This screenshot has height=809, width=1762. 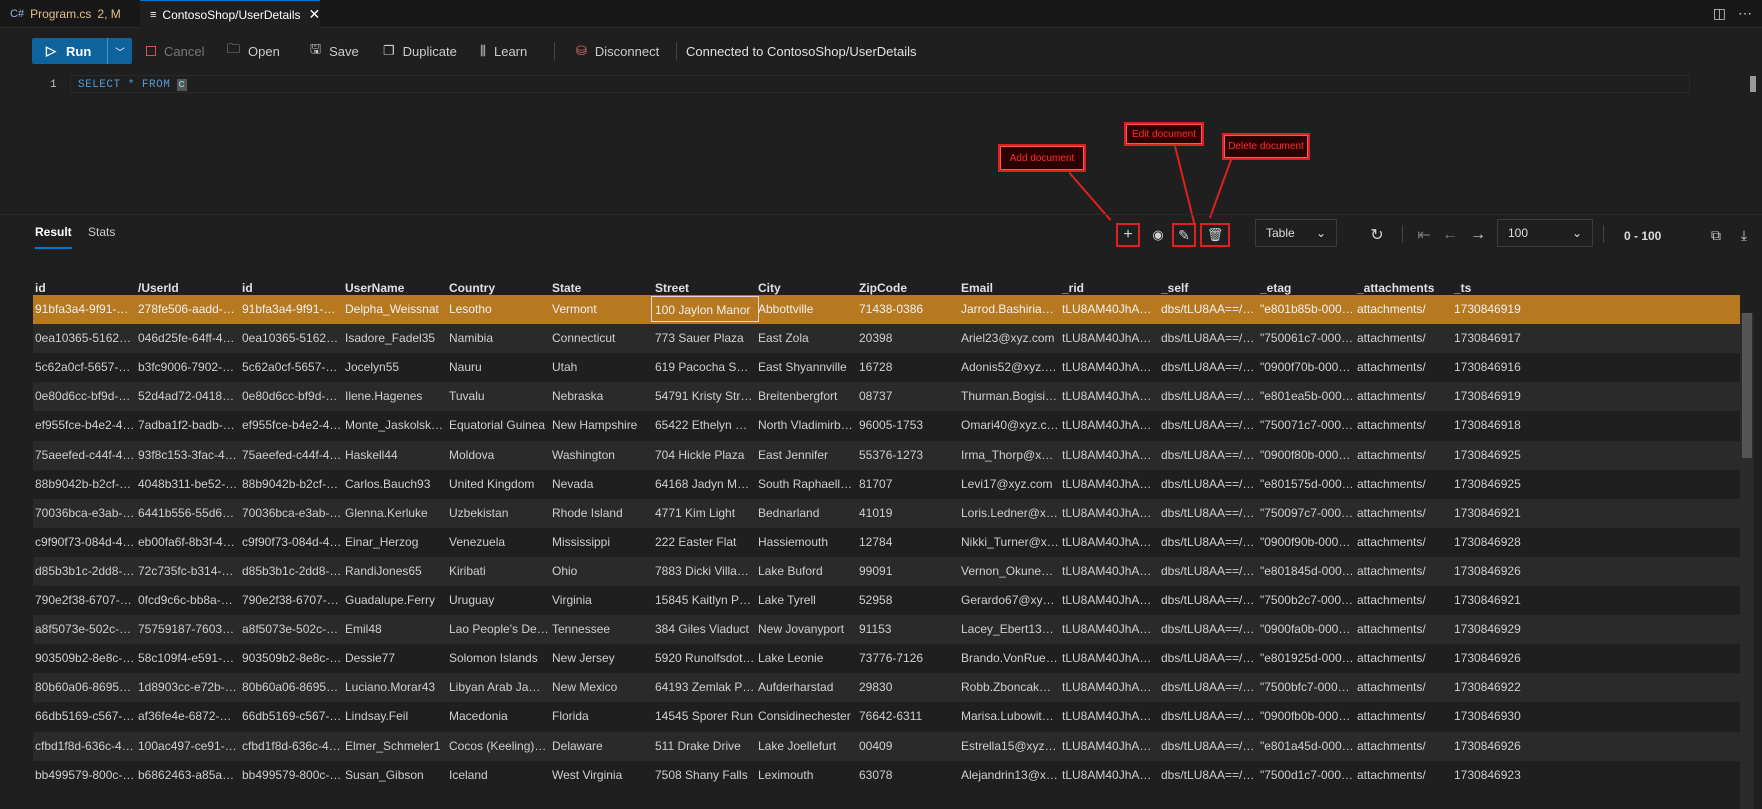 What do you see at coordinates (1275, 288) in the screenshot?
I see `column-header: _etag` at bounding box center [1275, 288].